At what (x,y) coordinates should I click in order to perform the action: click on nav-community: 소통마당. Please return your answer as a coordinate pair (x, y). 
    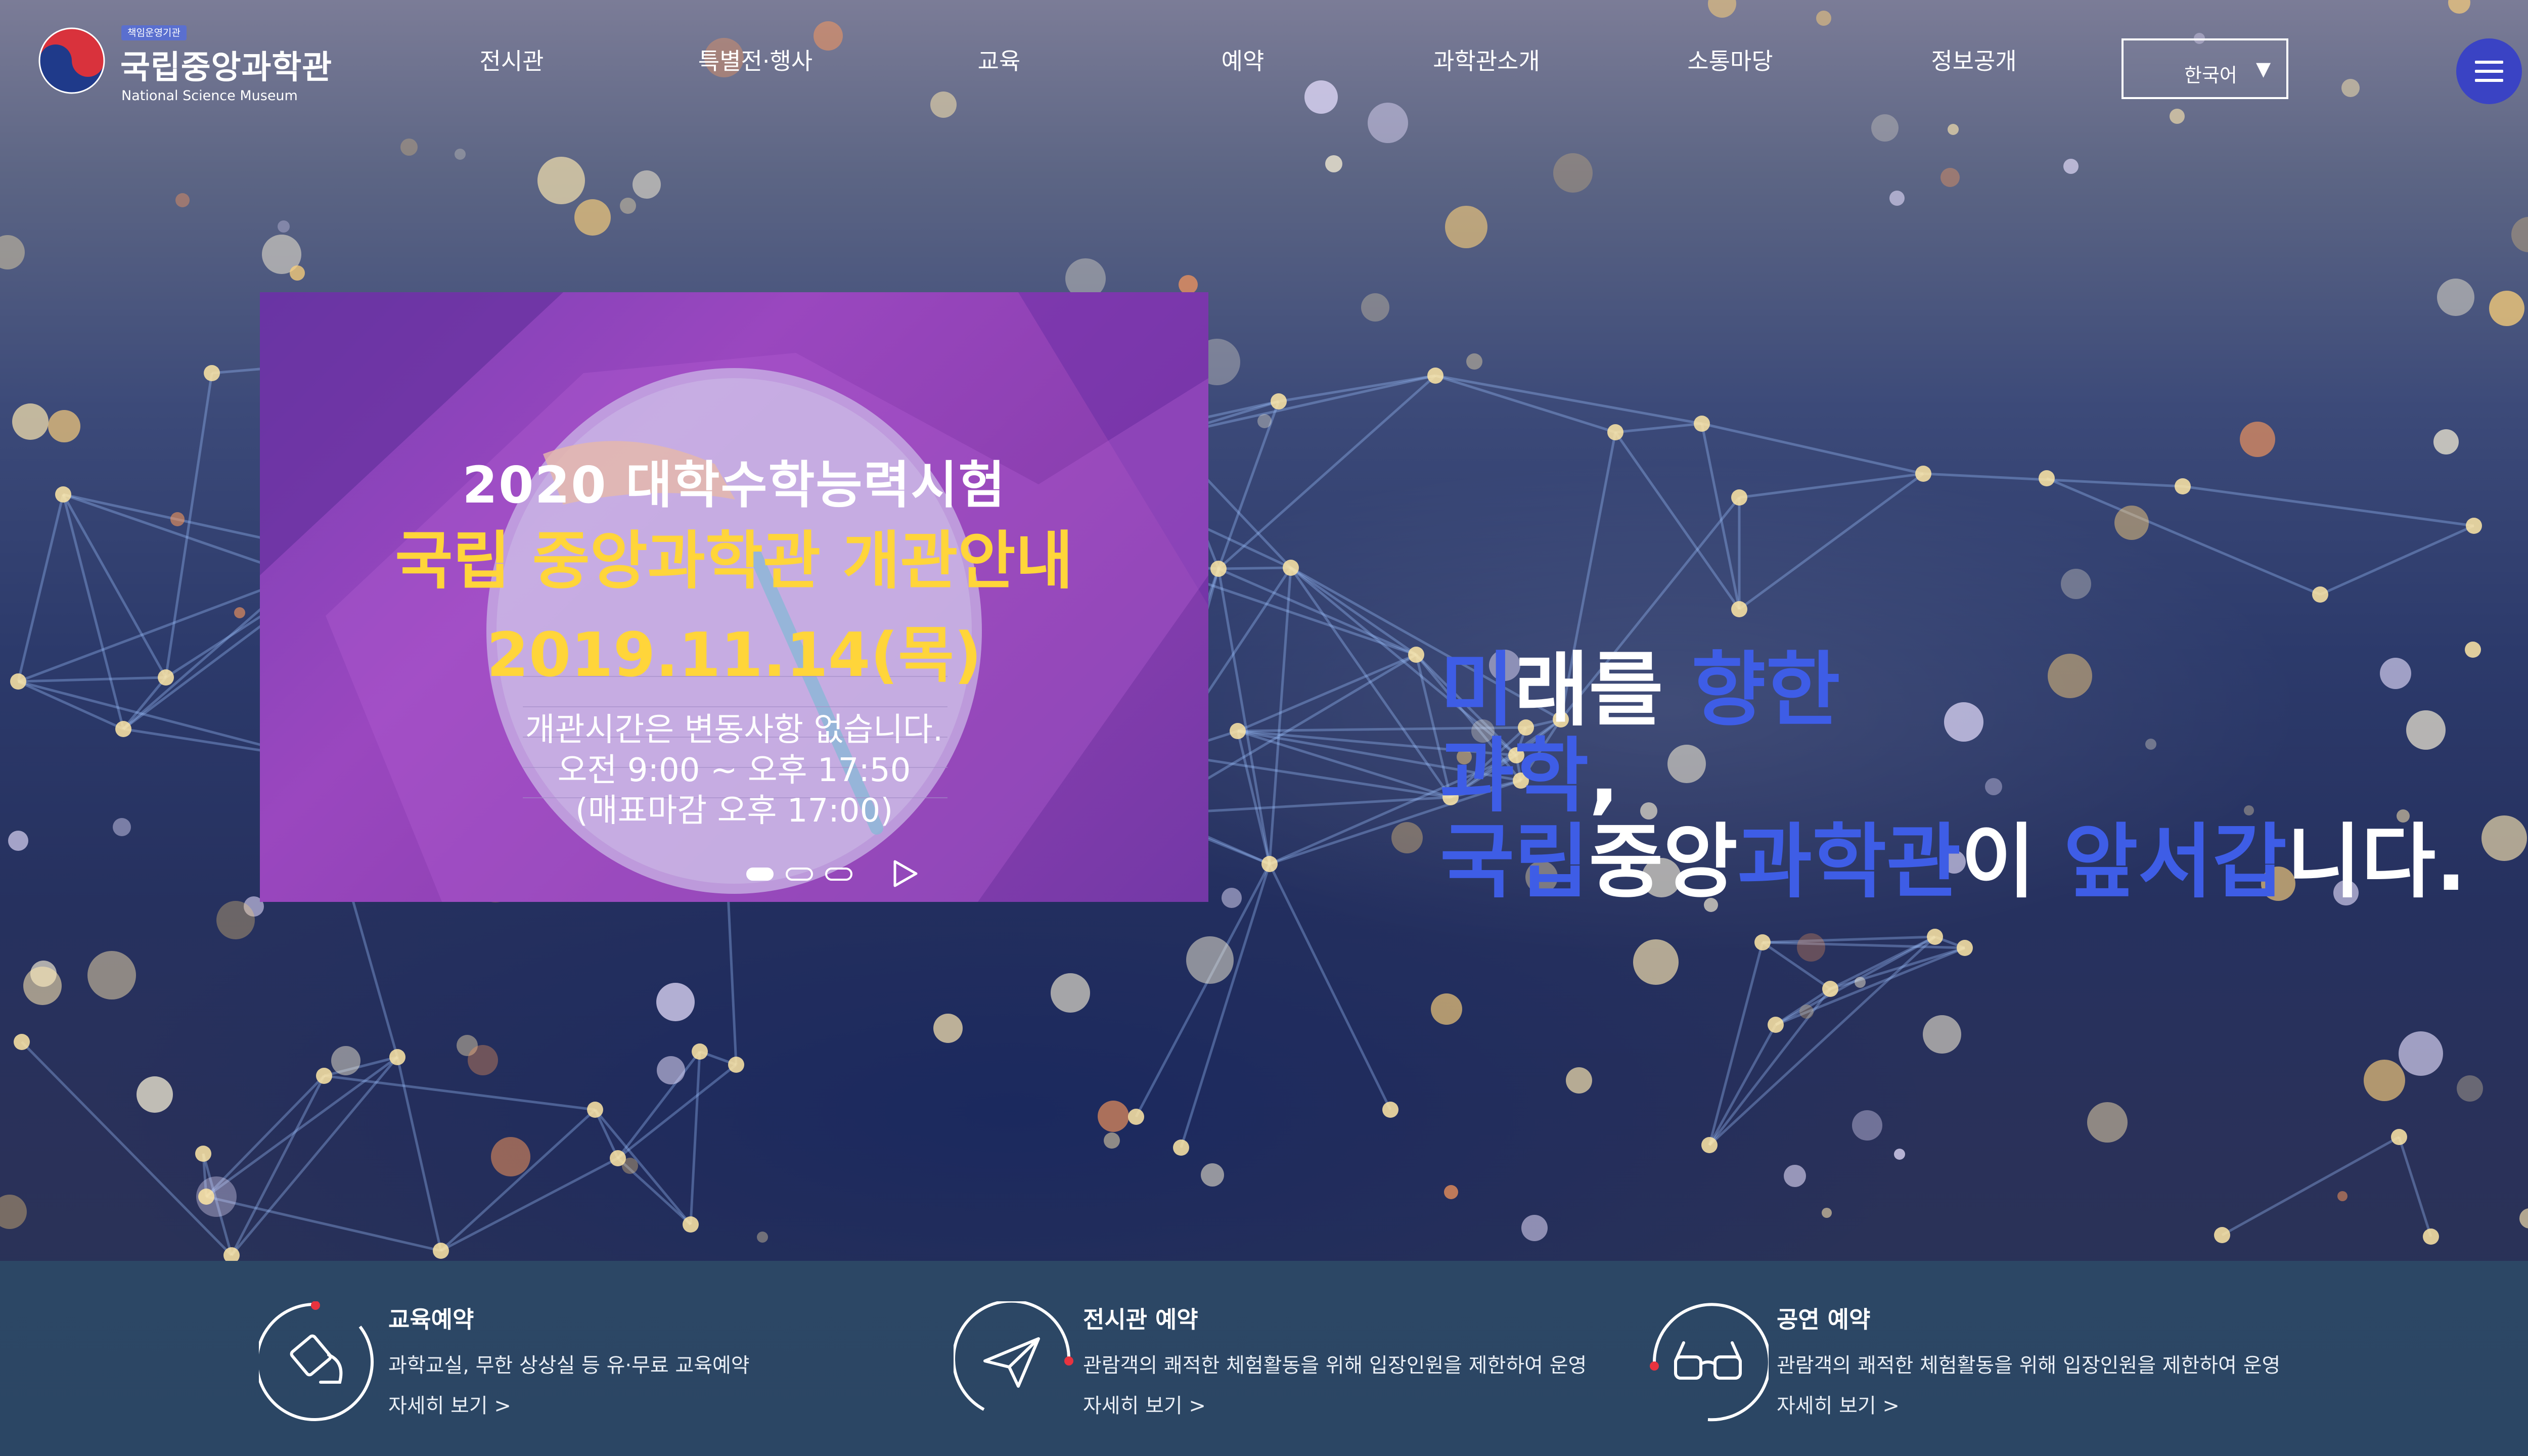
    Looking at the image, I should click on (1730, 61).